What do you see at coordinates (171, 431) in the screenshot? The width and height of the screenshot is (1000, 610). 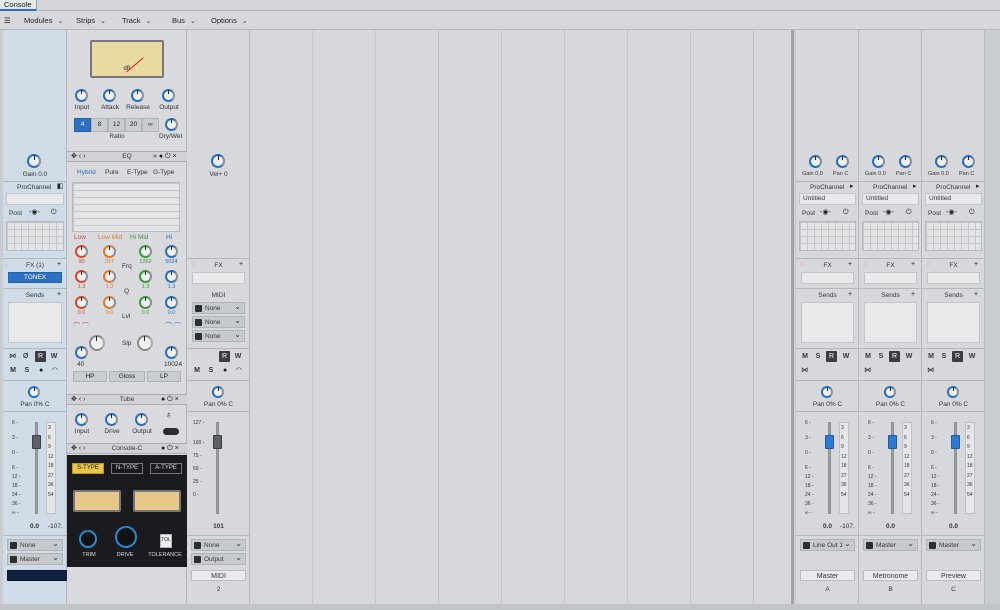 I see `tube-toggle` at bounding box center [171, 431].